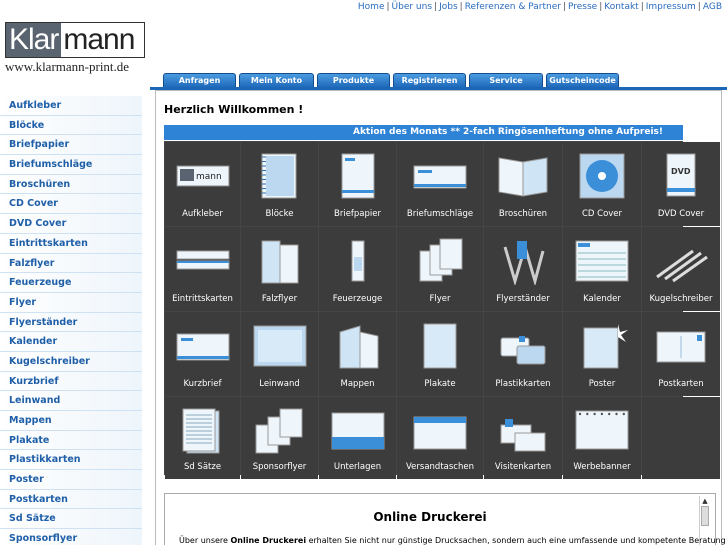 The height and width of the screenshot is (545, 727). I want to click on product-tile: Postkarten, so click(681, 354).